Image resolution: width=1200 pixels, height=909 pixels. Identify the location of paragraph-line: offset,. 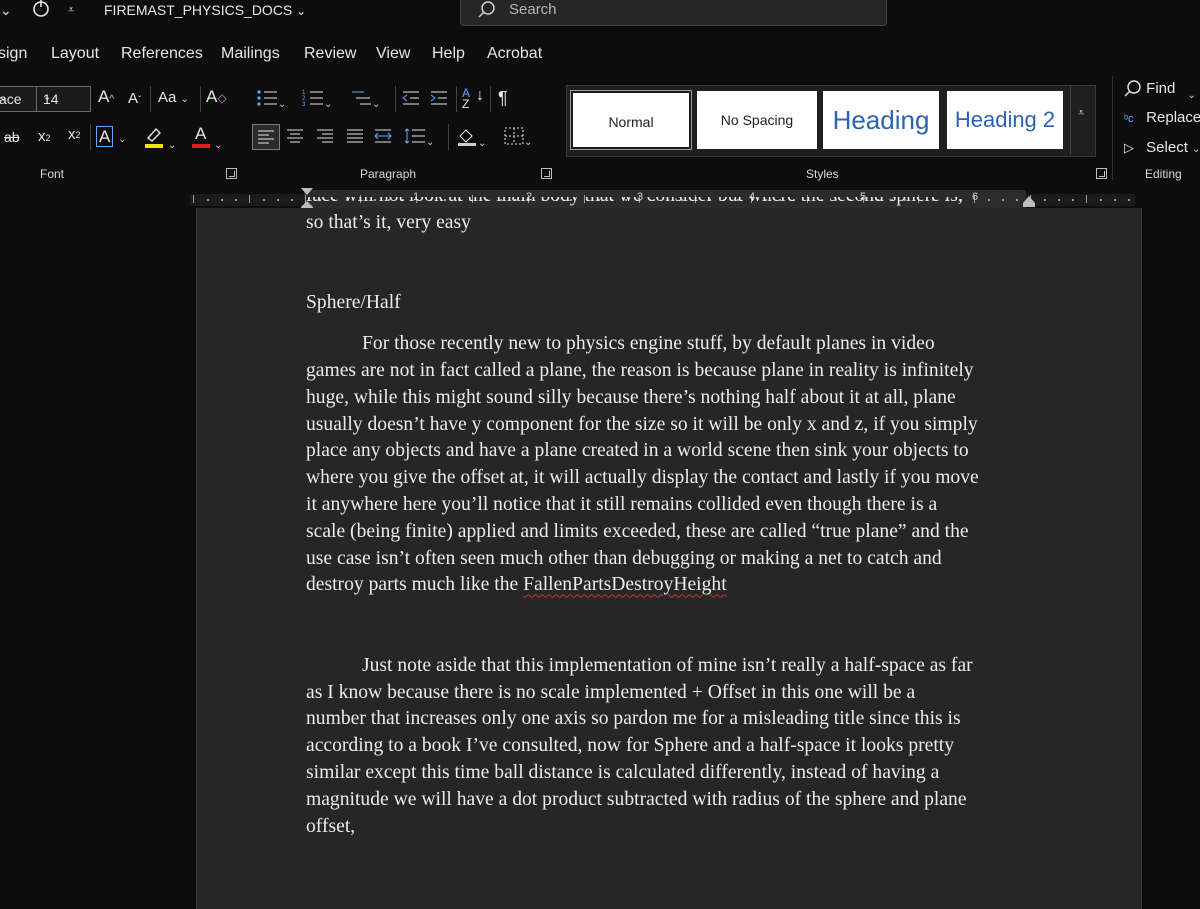
(331, 826).